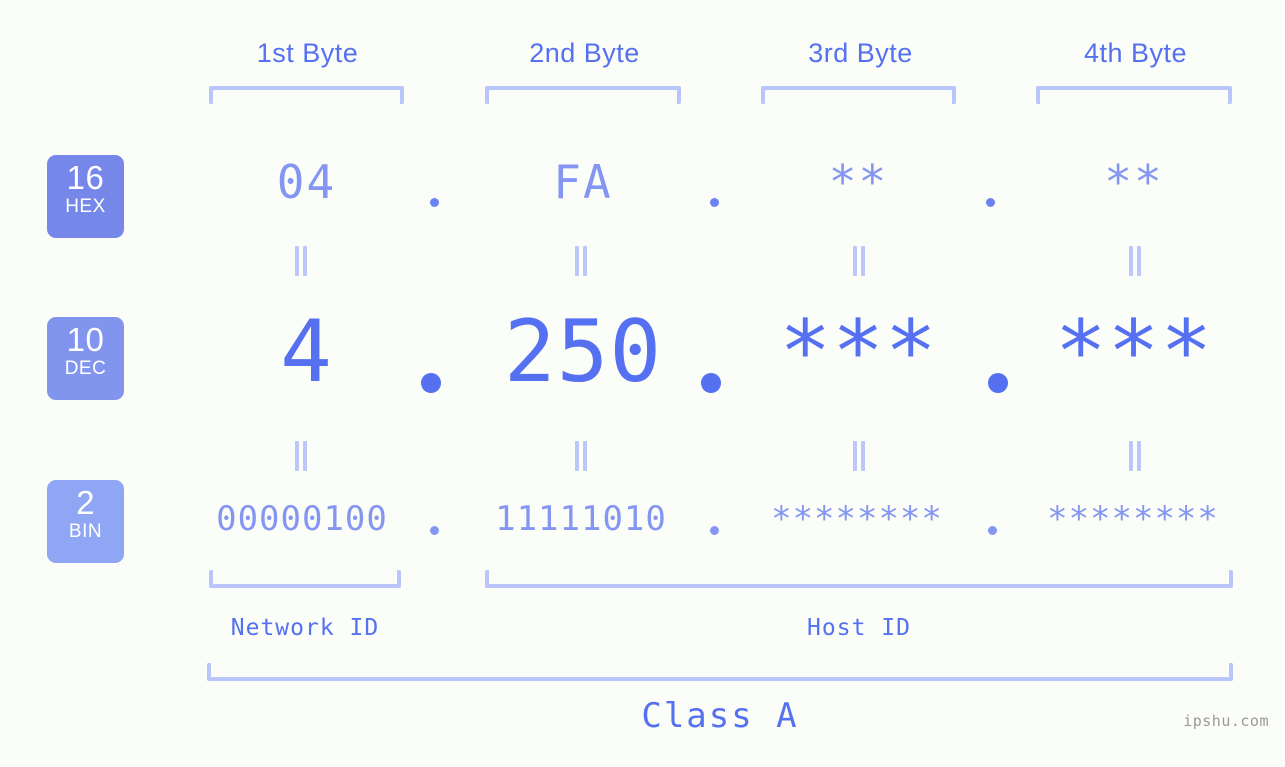 This screenshot has height=767, width=1285. Describe the element at coordinates (720, 716) in the screenshot. I see `class-label: Class A` at that location.